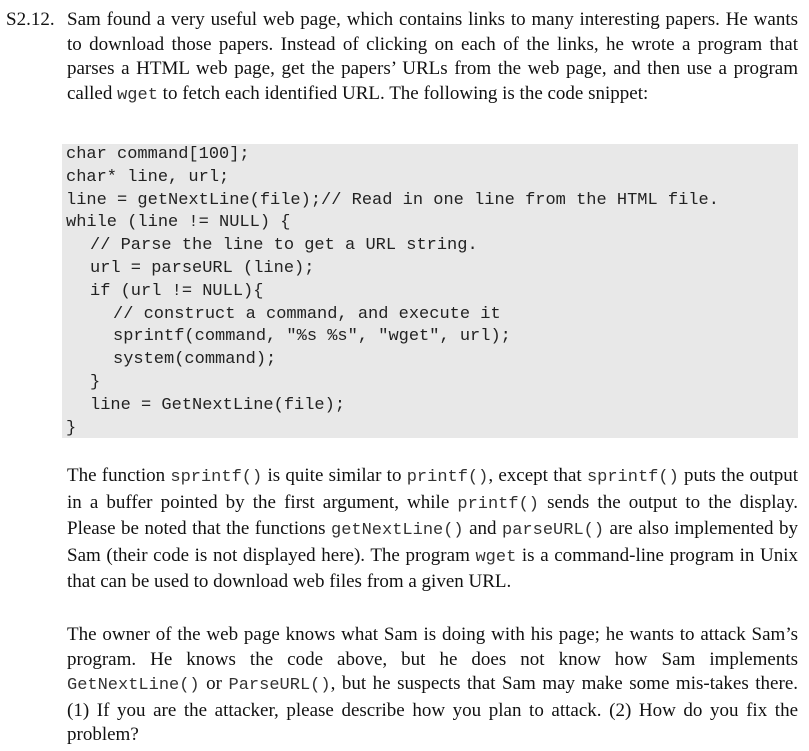  Describe the element at coordinates (195, 360) in the screenshot. I see `code-line: system(command);` at that location.